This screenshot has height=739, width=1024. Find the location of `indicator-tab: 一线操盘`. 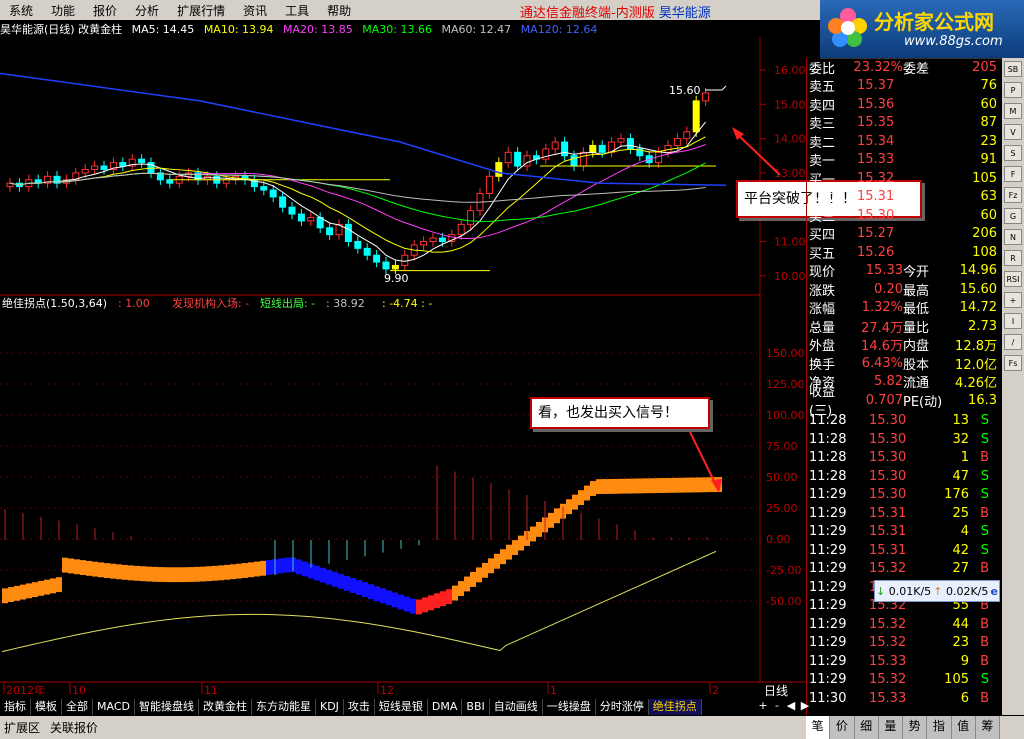

indicator-tab: 一线操盘 is located at coordinates (569, 707).